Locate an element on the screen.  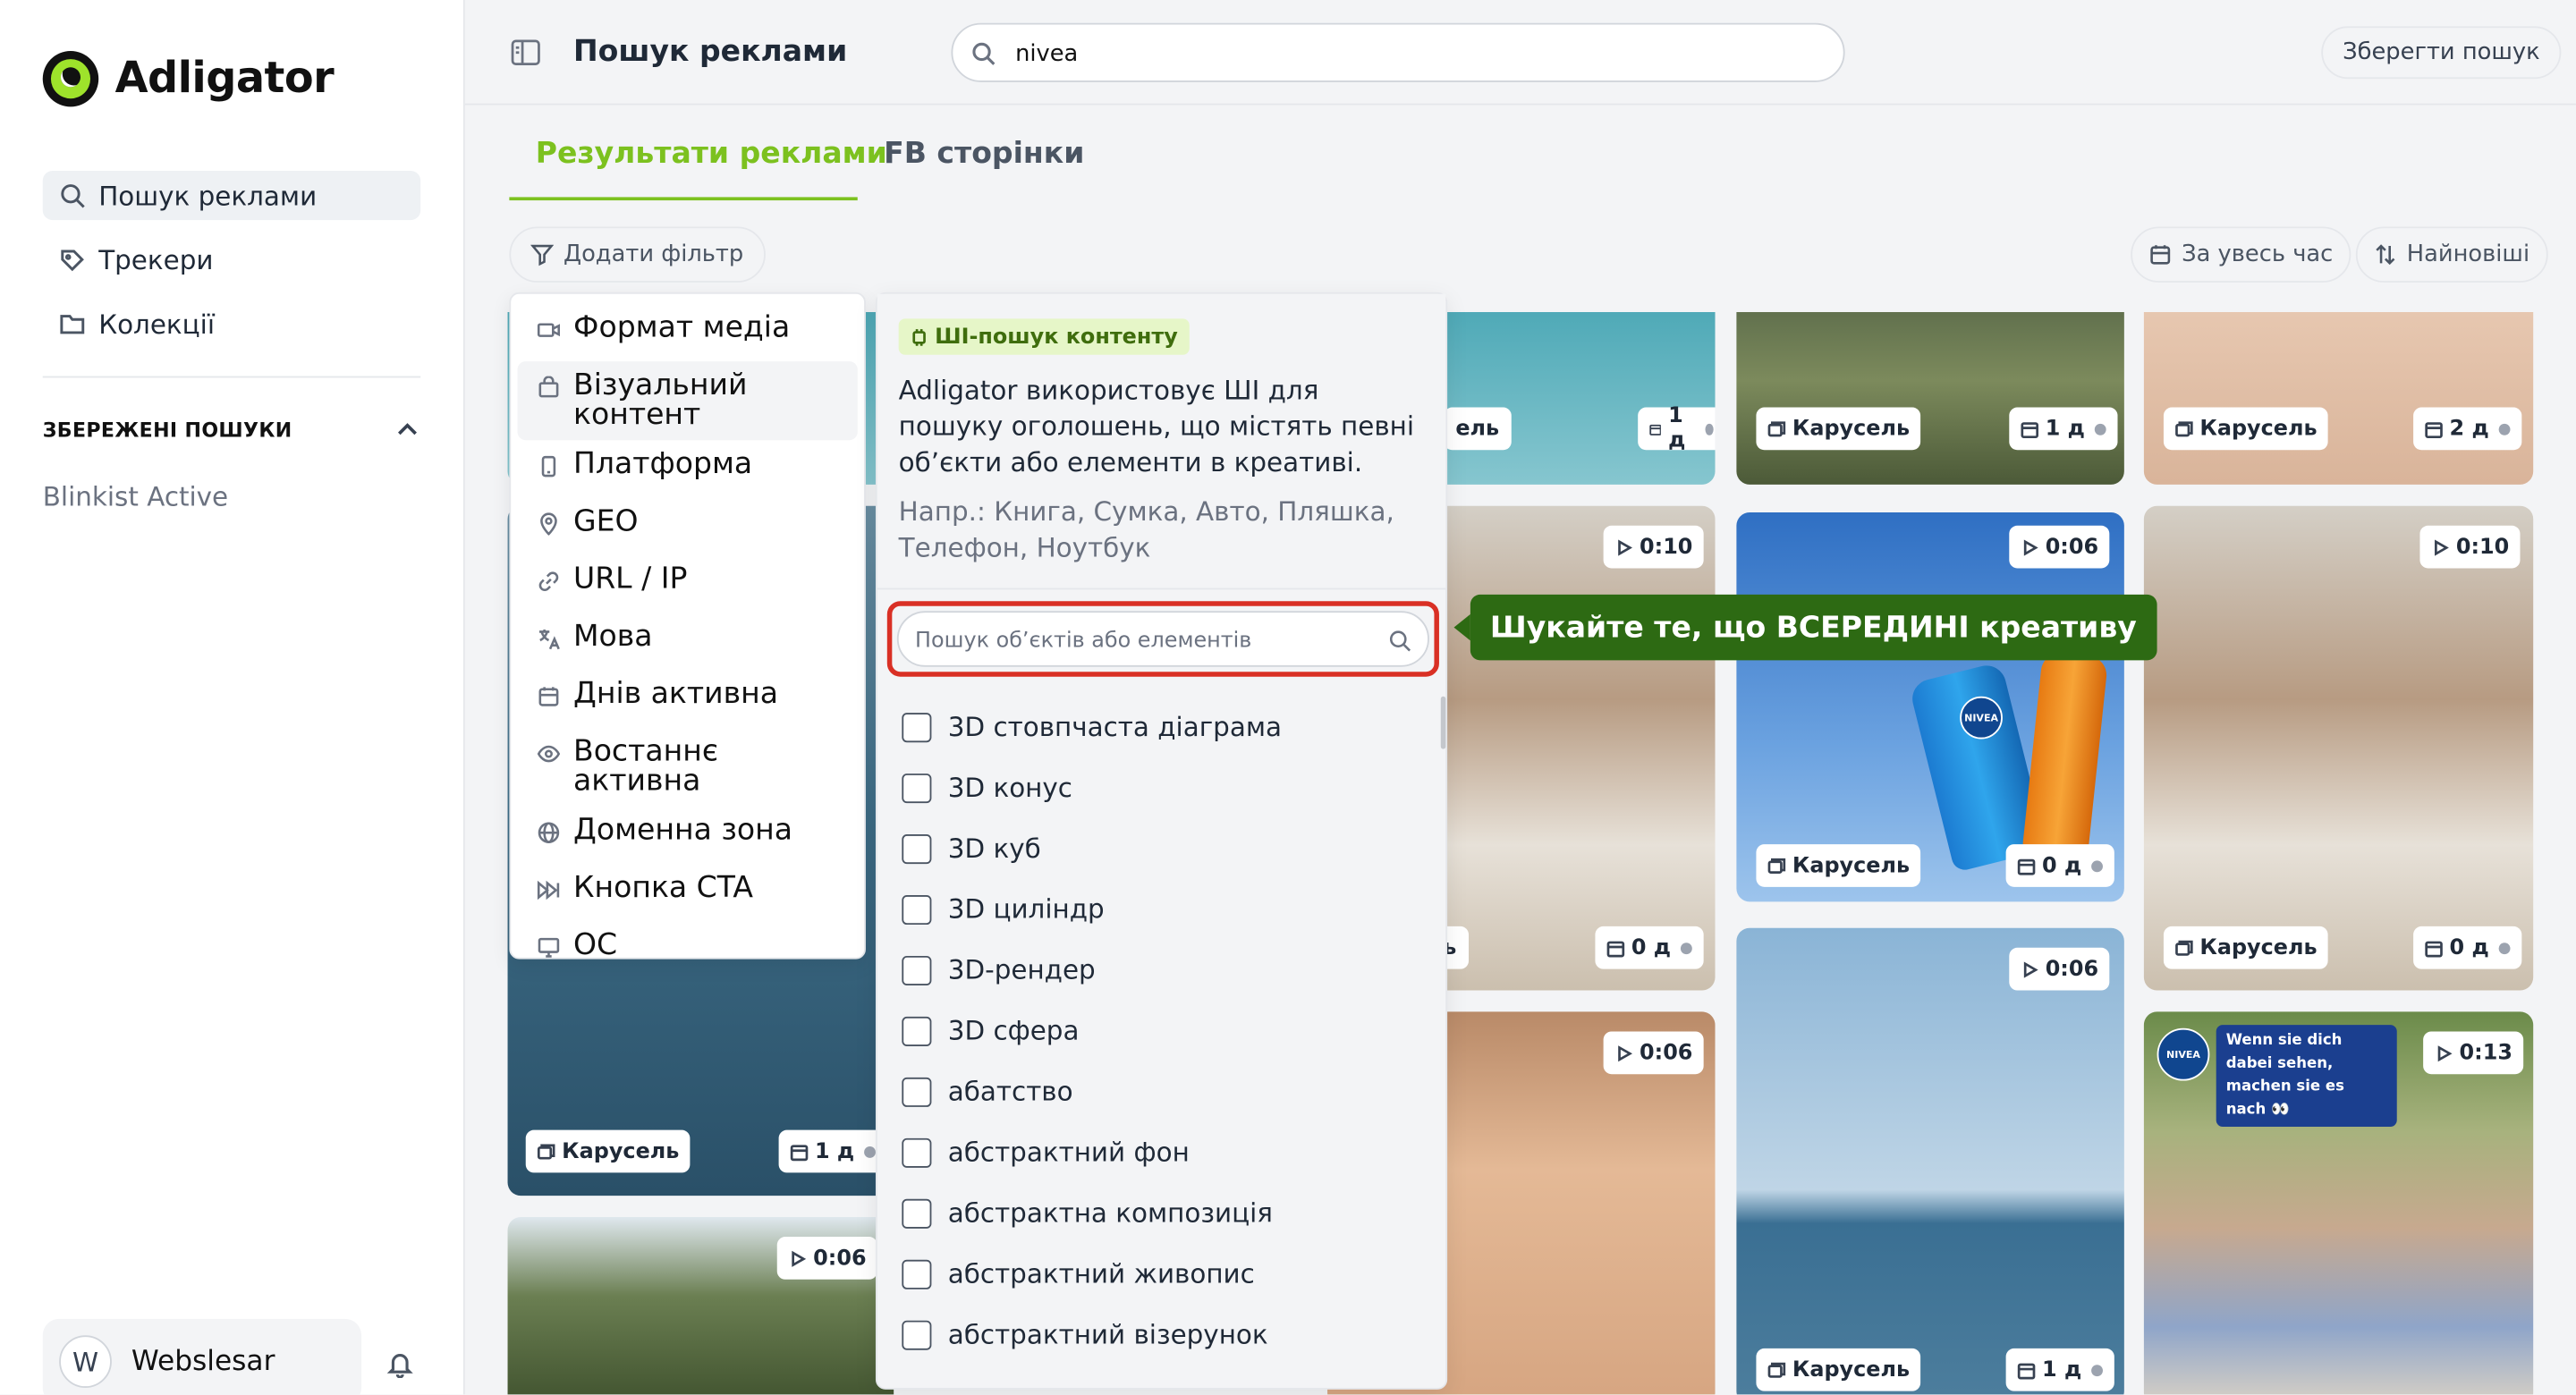
object-option: абстрактний живопис is located at coordinates (1161, 1273).